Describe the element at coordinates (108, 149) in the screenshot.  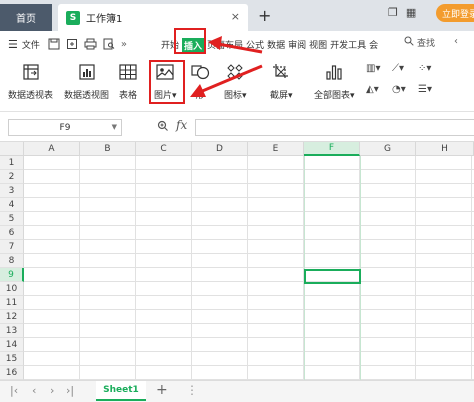
I see `column-header-b: B` at that location.